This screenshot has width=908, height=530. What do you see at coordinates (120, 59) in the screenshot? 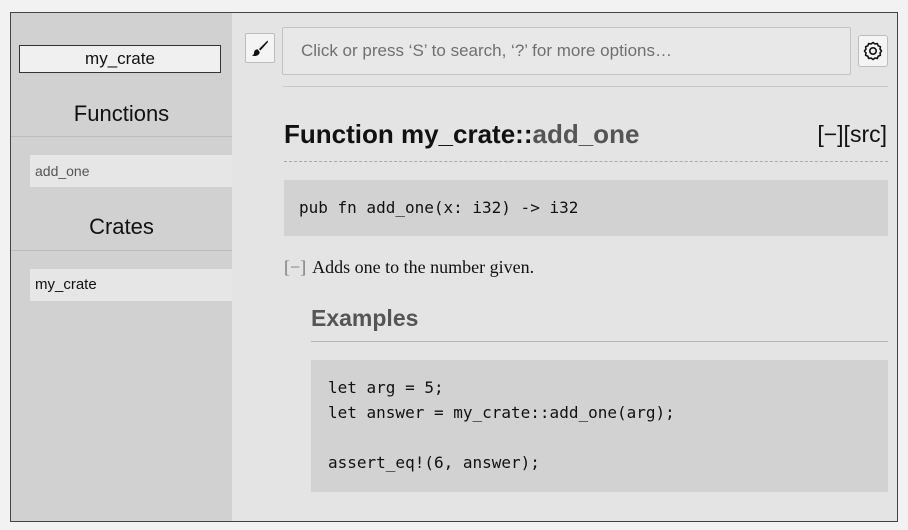
I see `crate-name-link: my_crate` at bounding box center [120, 59].